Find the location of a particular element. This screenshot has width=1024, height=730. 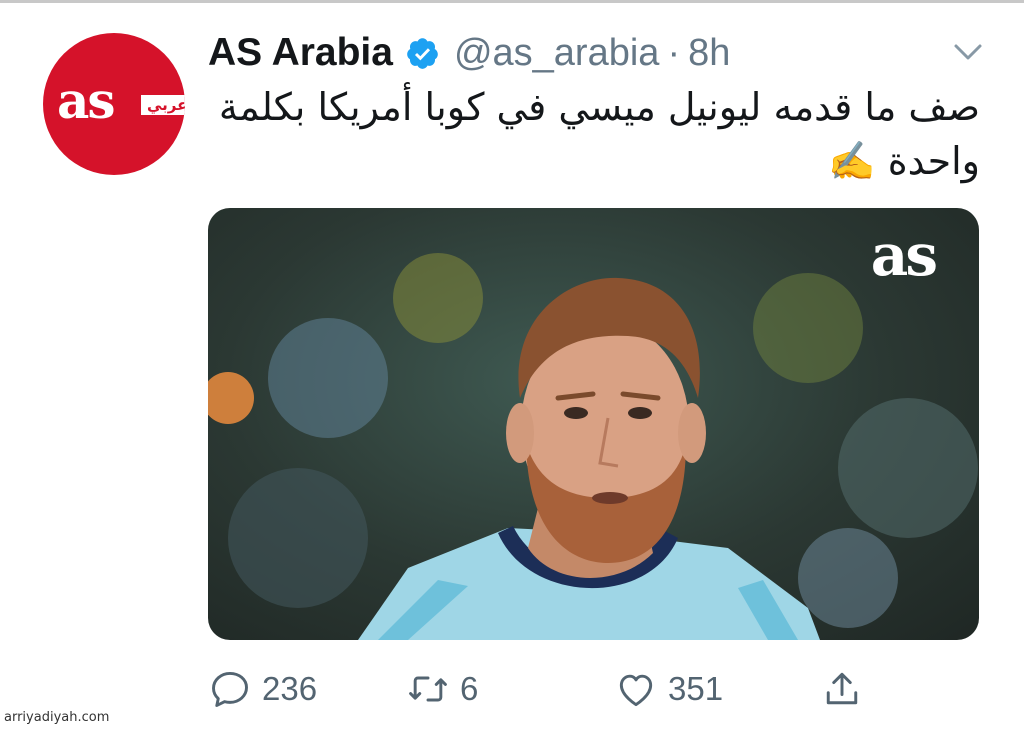

avatar-logo-text: as is located at coordinates (86, 100).